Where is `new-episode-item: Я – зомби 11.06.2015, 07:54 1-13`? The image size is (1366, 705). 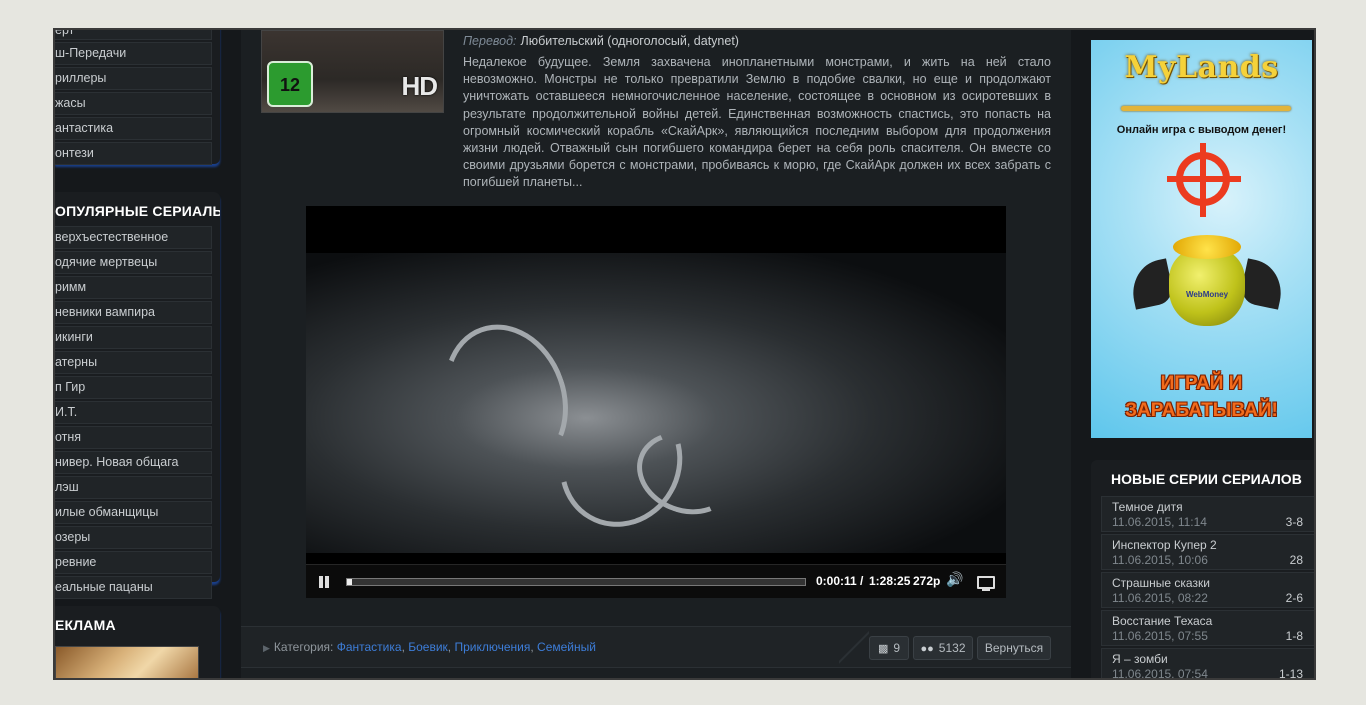 new-episode-item: Я – зомби 11.06.2015, 07:54 1-13 is located at coordinates (1207, 664).